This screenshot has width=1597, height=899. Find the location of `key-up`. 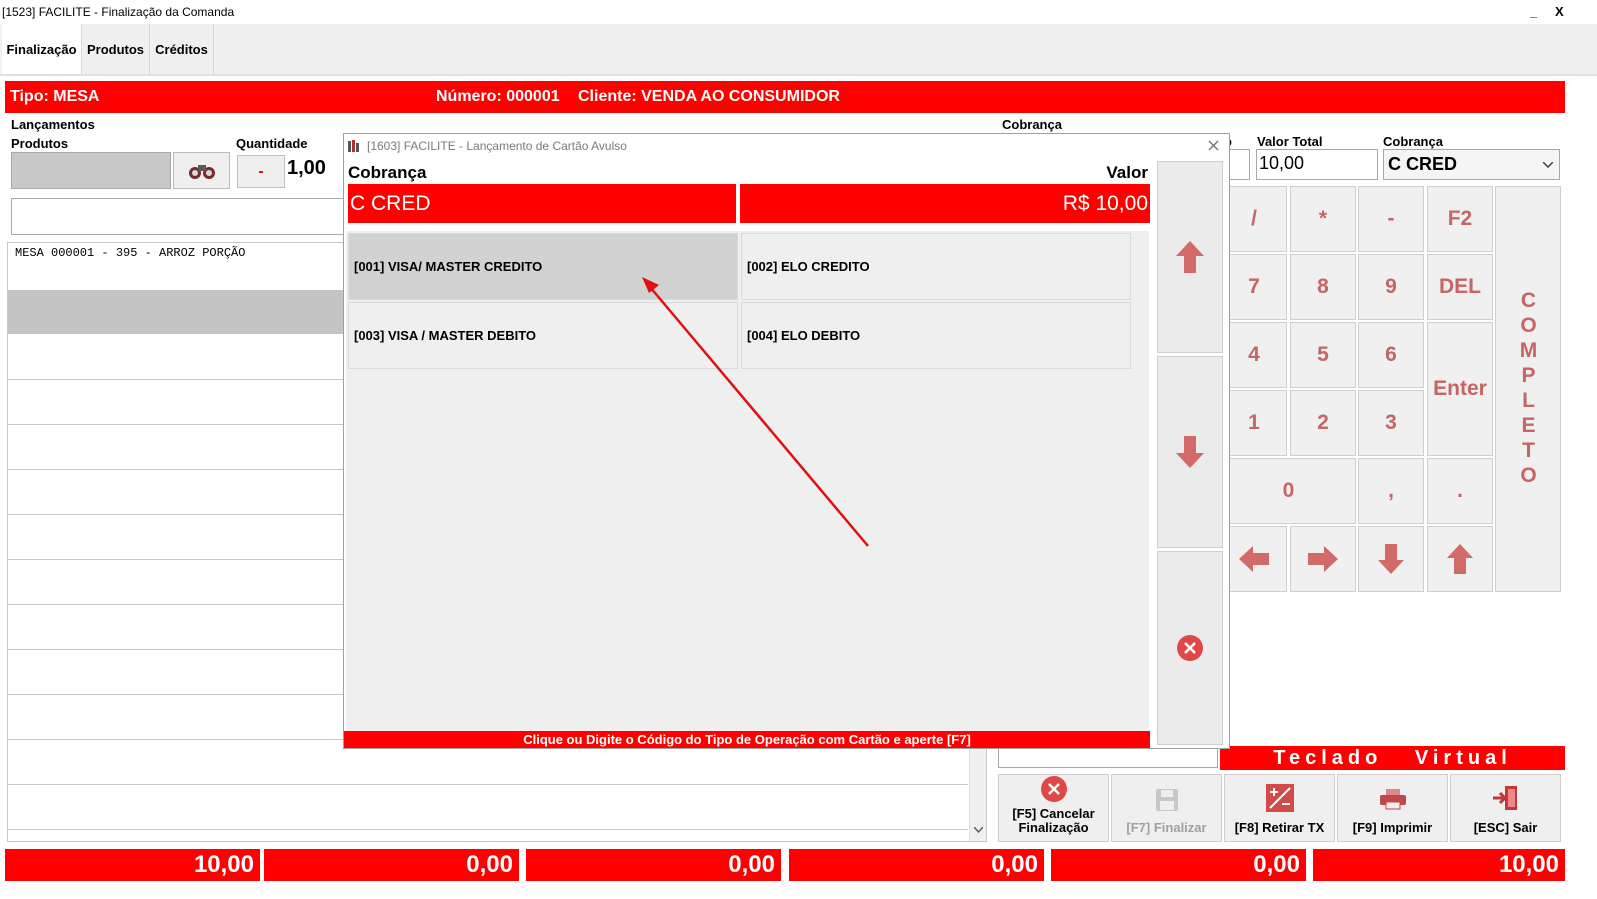

key-up is located at coordinates (1460, 559).